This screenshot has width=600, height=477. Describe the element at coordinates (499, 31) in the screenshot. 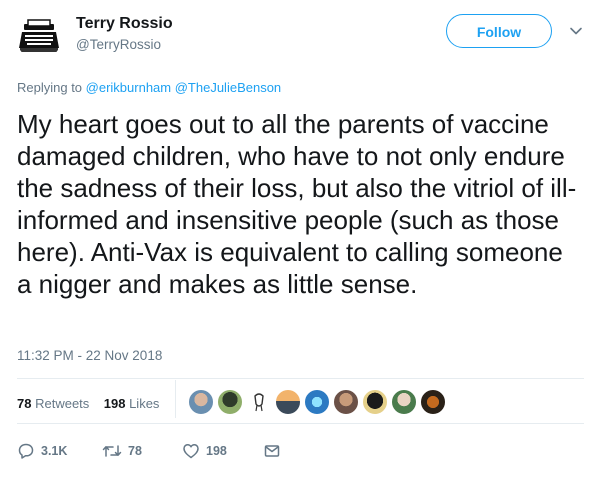

I see `follow-button: Follow` at that location.